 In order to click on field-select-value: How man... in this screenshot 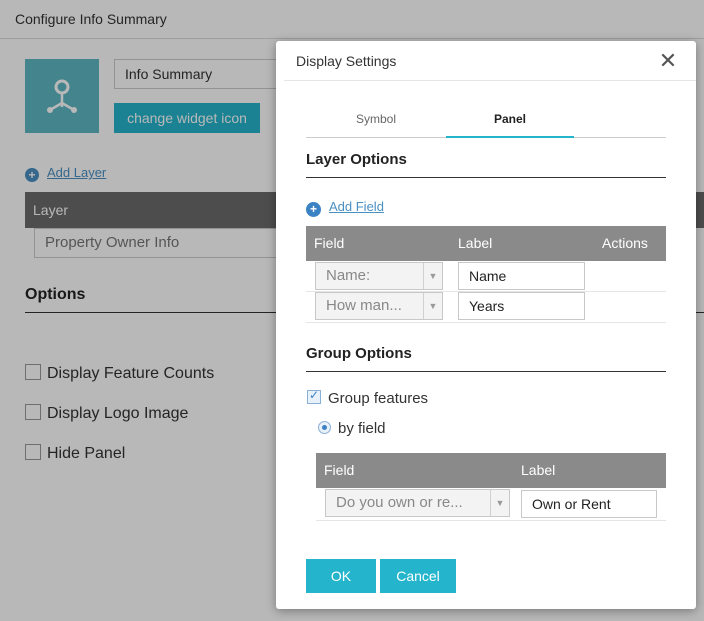, I will do `click(364, 305)`.